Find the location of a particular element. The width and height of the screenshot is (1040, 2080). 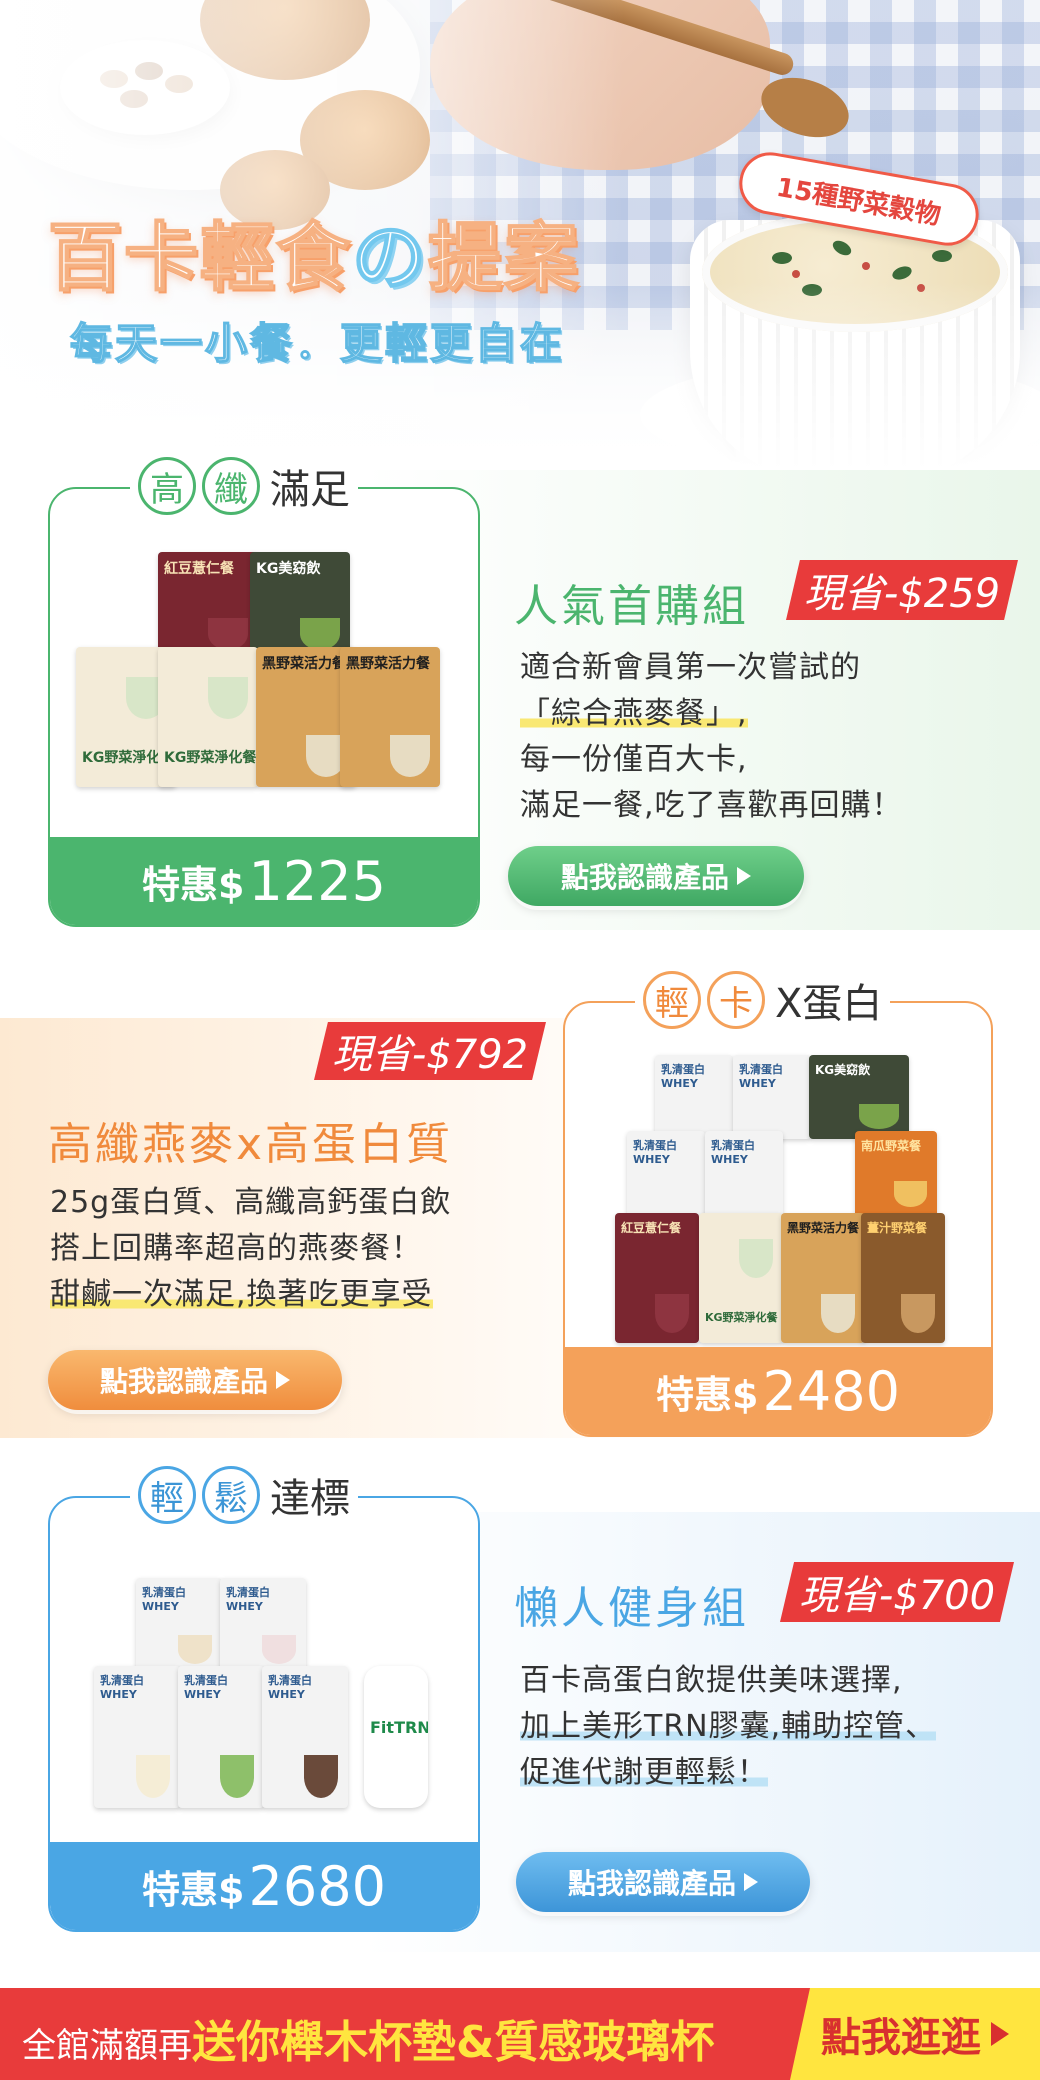

heading-char-circle: 高 is located at coordinates (167, 486).